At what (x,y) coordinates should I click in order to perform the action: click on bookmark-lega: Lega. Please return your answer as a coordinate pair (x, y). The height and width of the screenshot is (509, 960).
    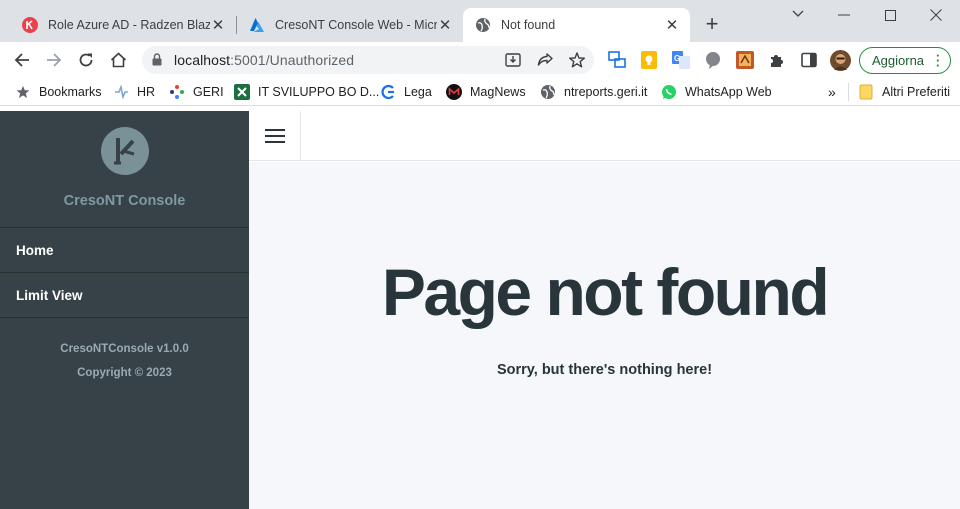
    Looking at the image, I should click on (406, 92).